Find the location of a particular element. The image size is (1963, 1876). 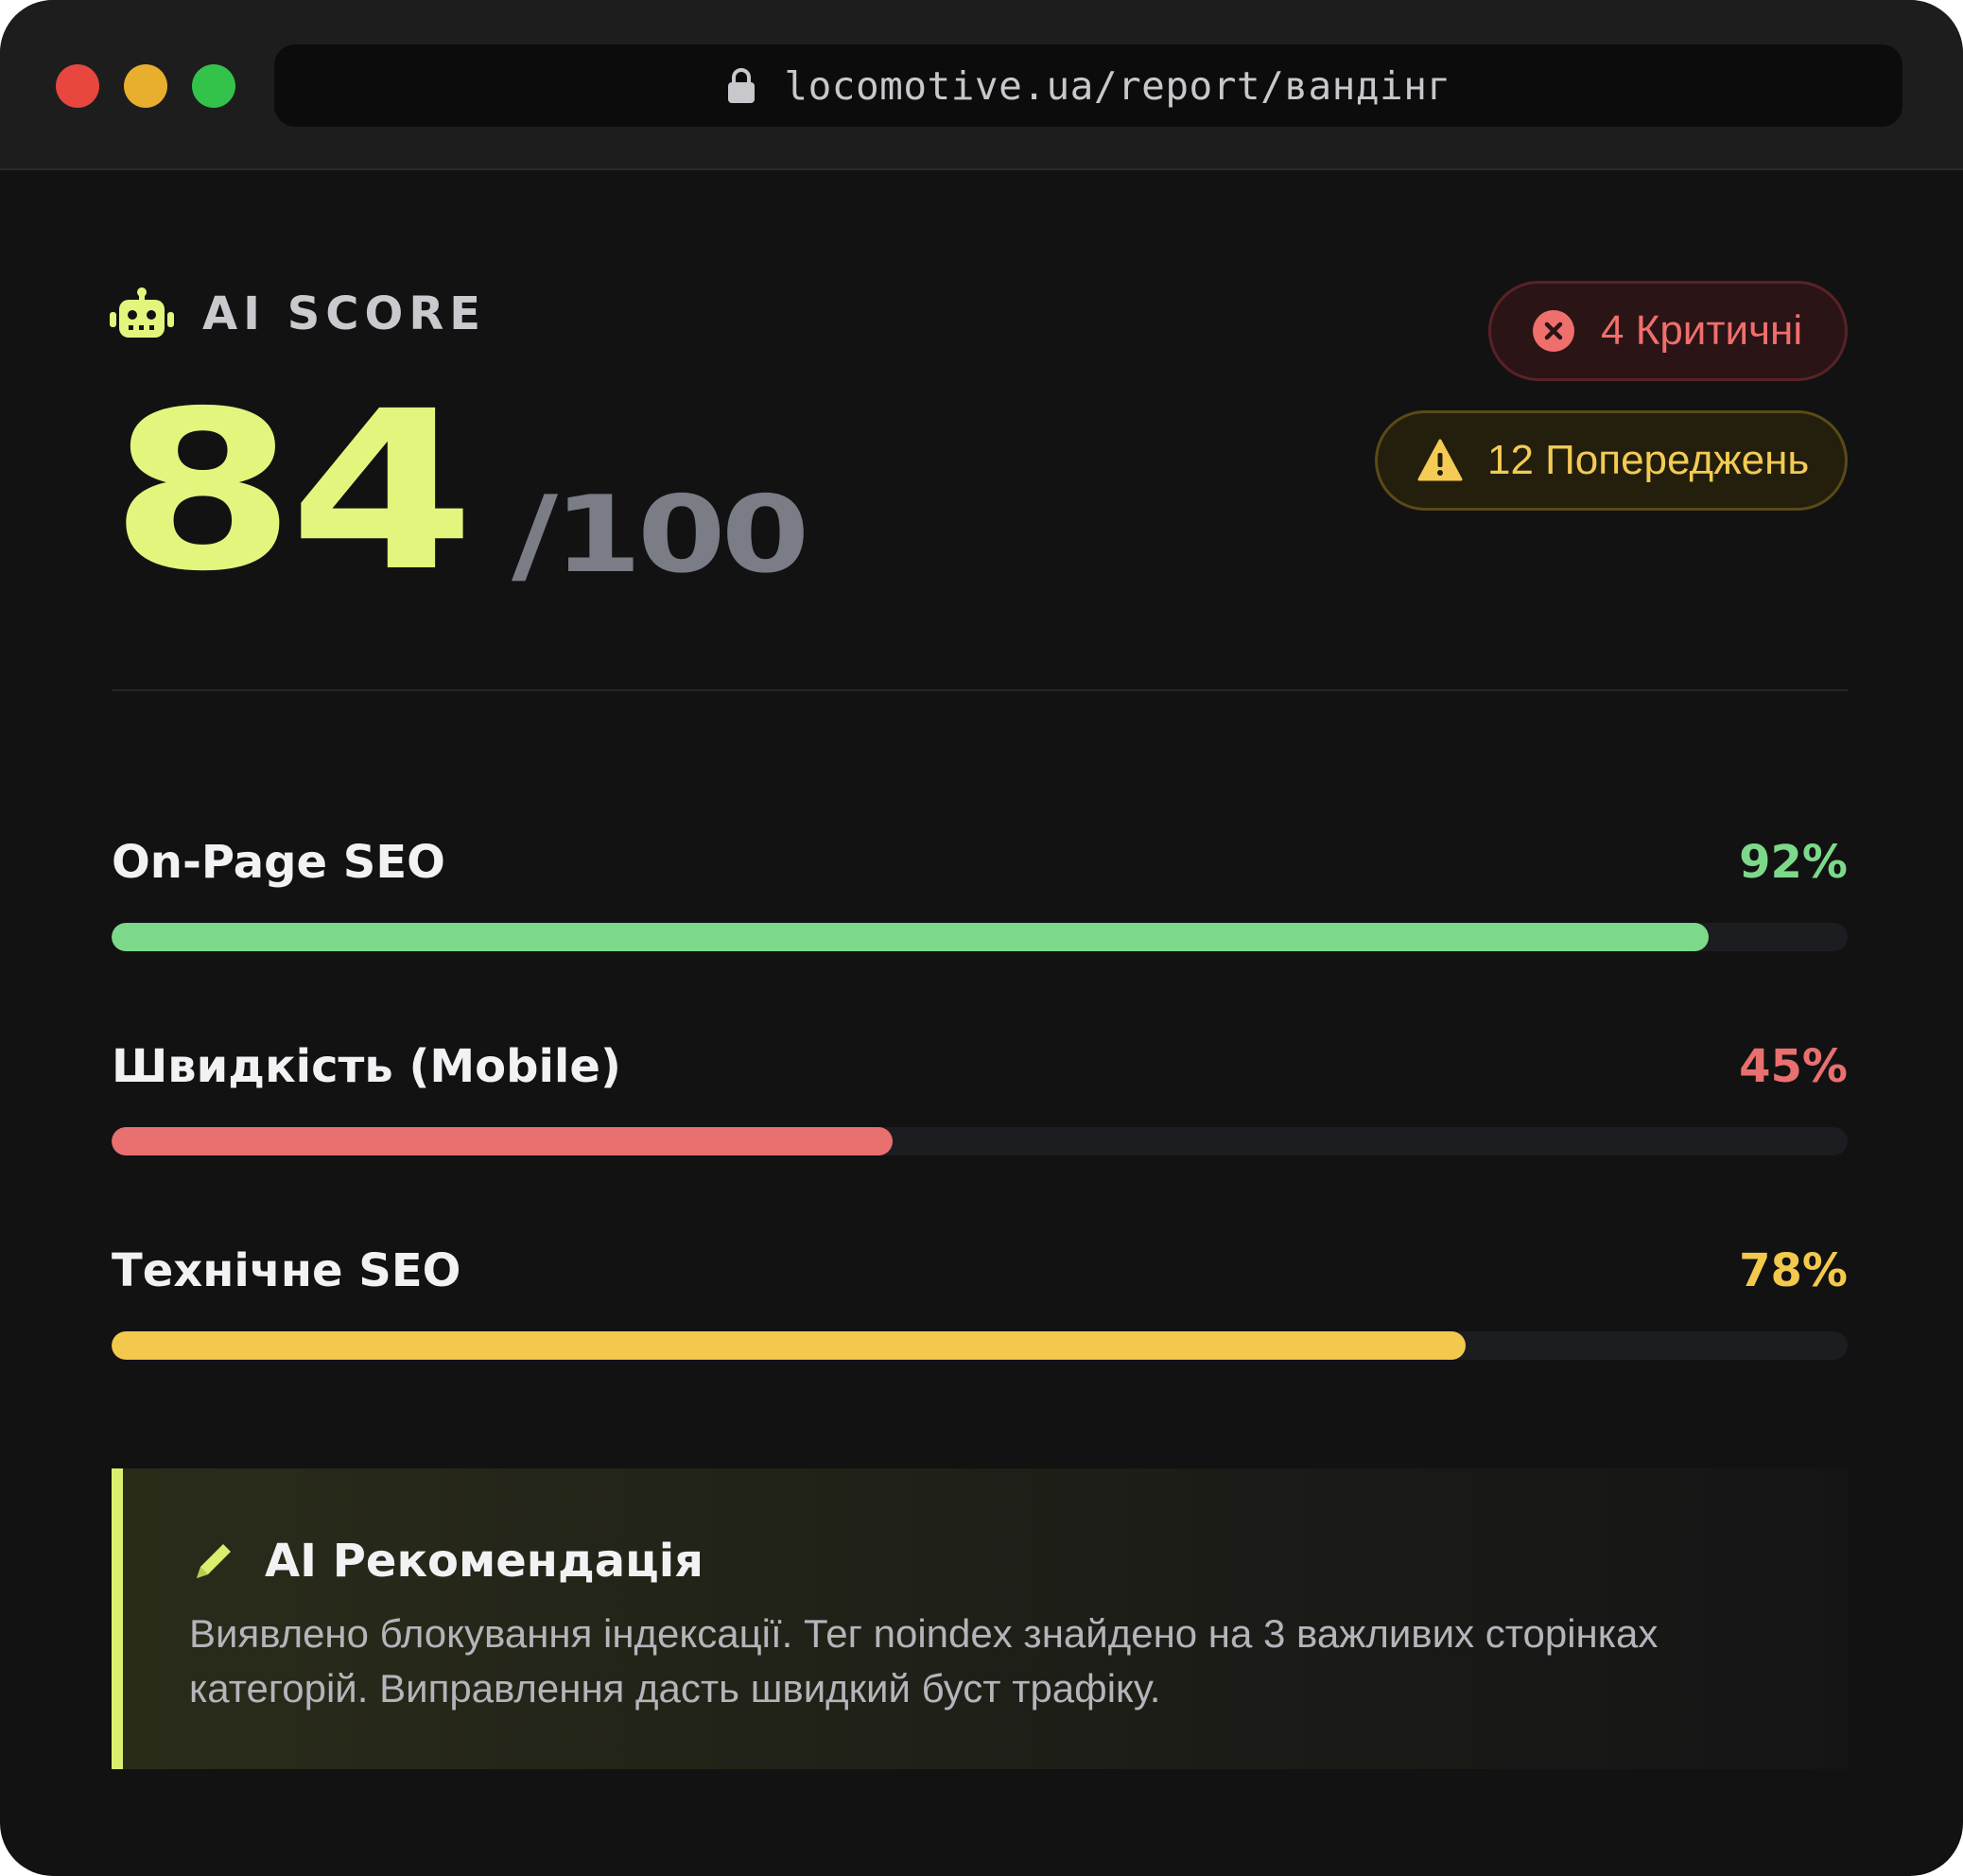

lock-icon is located at coordinates (742, 85).